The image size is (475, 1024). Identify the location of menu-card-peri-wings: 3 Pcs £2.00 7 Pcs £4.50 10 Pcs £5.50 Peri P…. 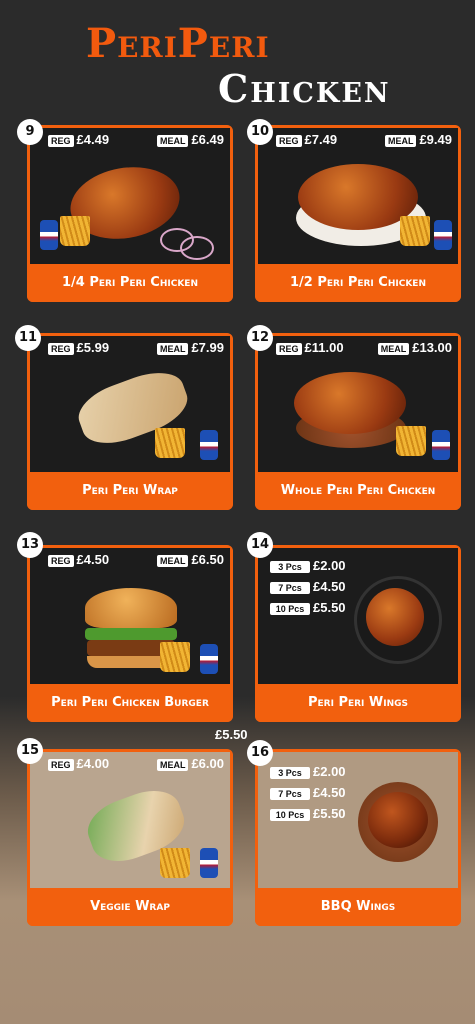
(358, 633).